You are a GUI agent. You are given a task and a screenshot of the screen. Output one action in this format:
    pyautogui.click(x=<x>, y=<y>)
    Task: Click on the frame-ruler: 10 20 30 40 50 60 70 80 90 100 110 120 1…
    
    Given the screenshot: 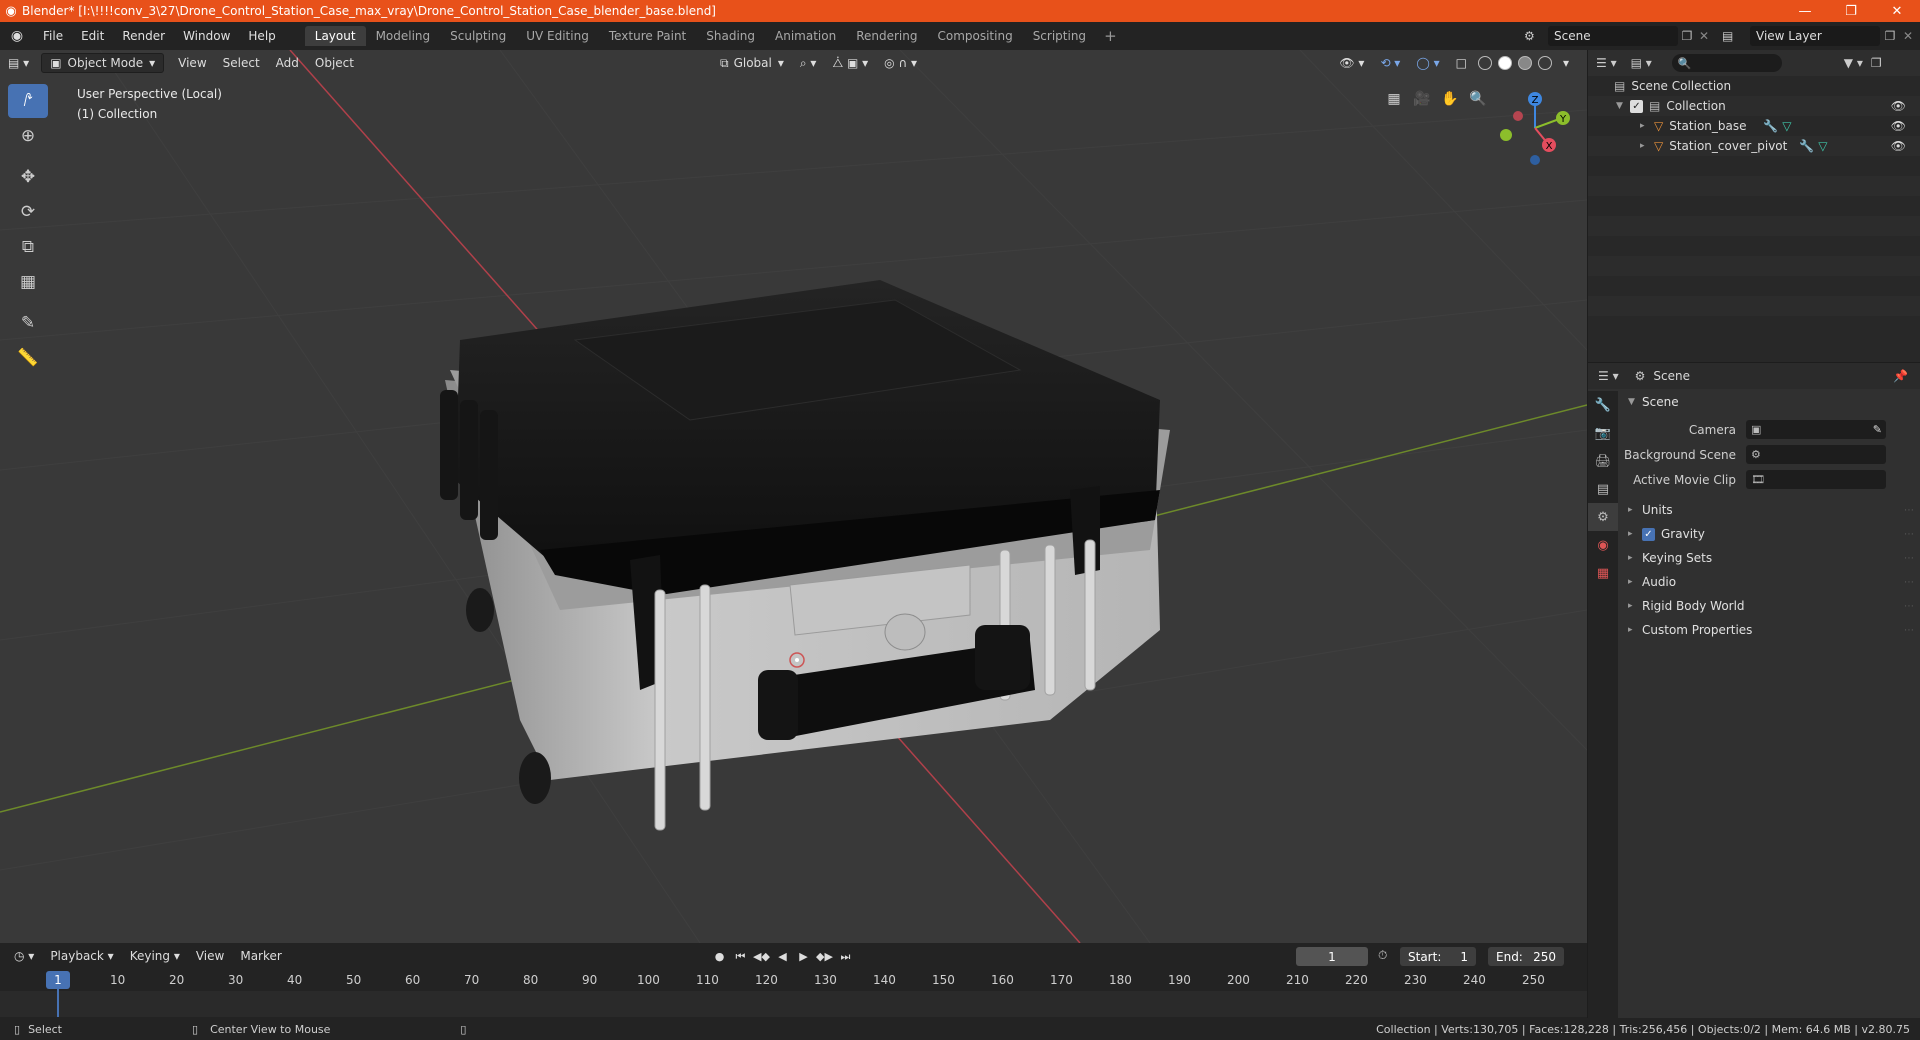 What is the action you would take?
    pyautogui.click(x=795, y=982)
    